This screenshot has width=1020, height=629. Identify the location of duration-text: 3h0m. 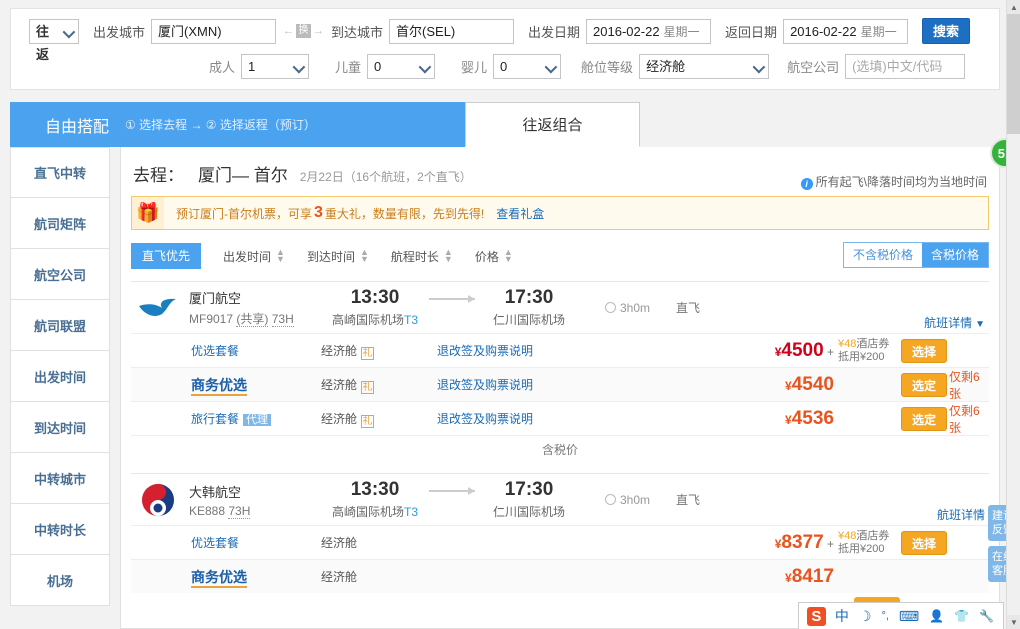
(635, 499).